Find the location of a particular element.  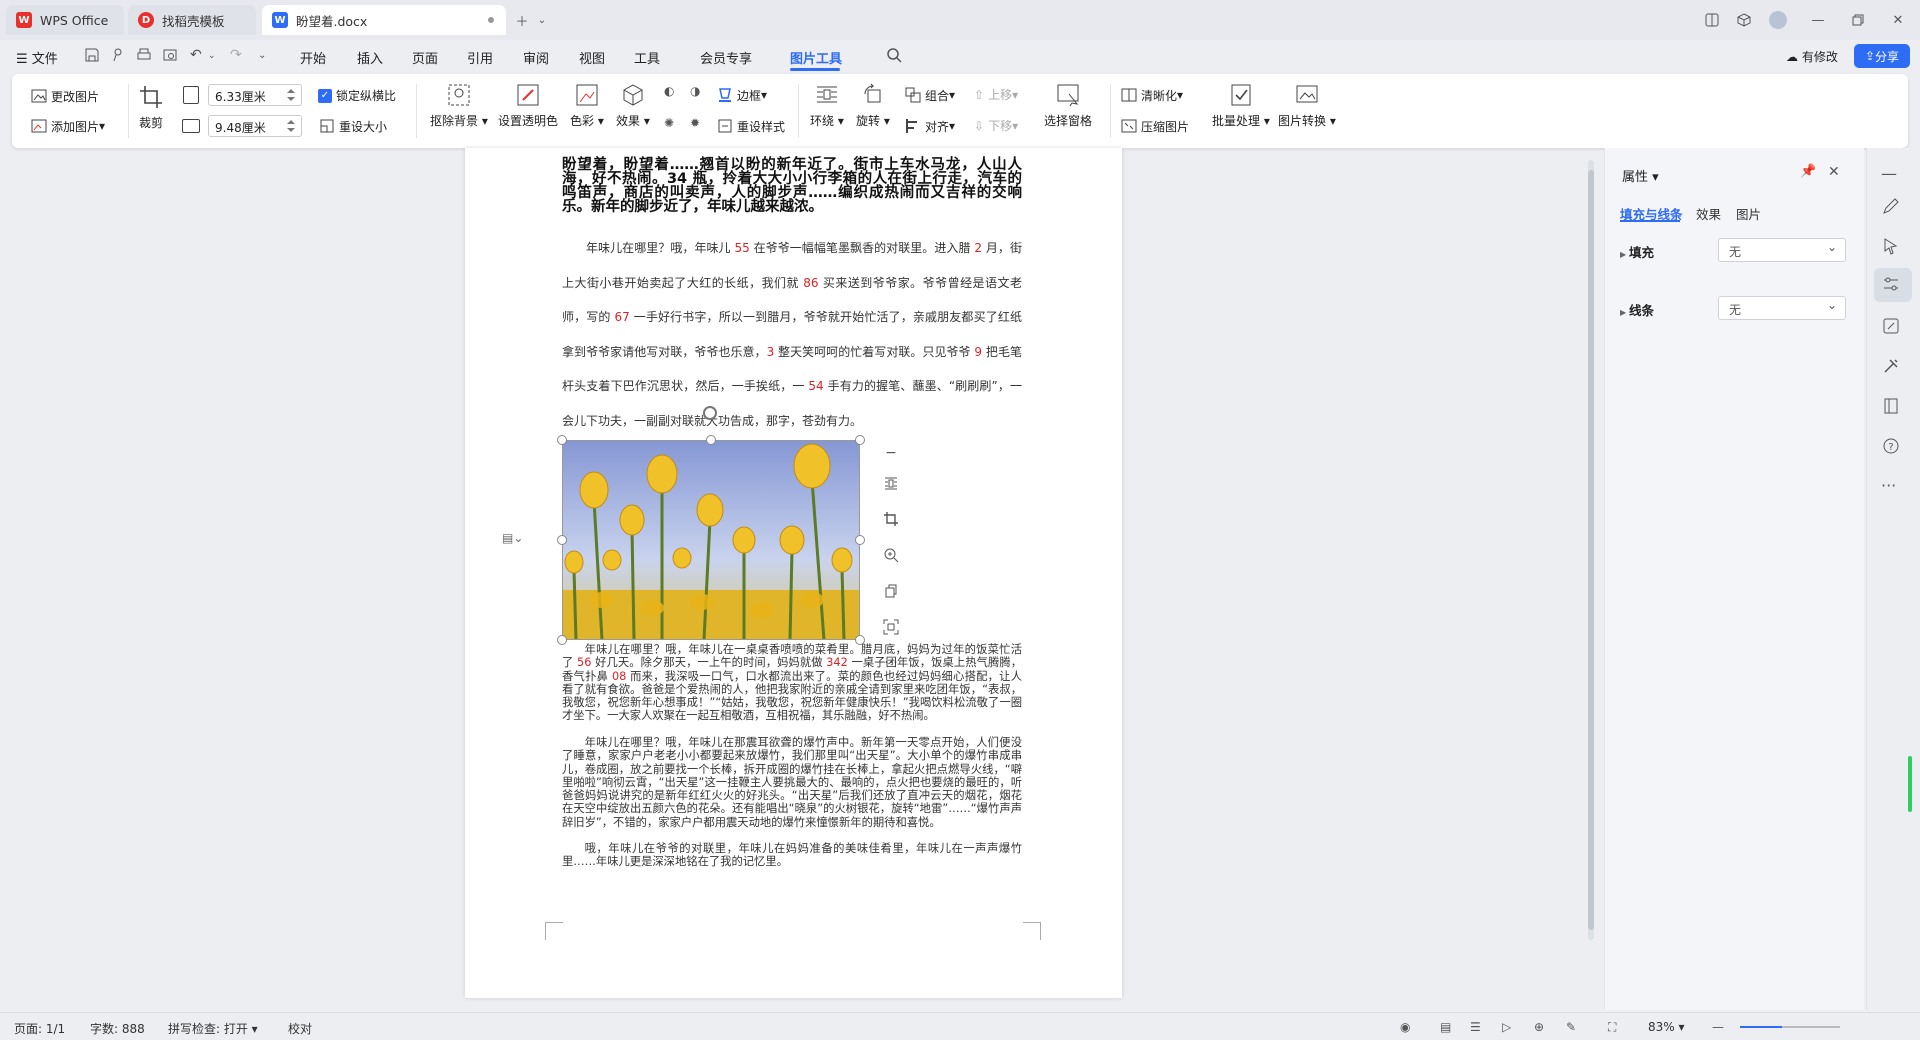

web-view-icon: ⊕ is located at coordinates (1539, 1027).